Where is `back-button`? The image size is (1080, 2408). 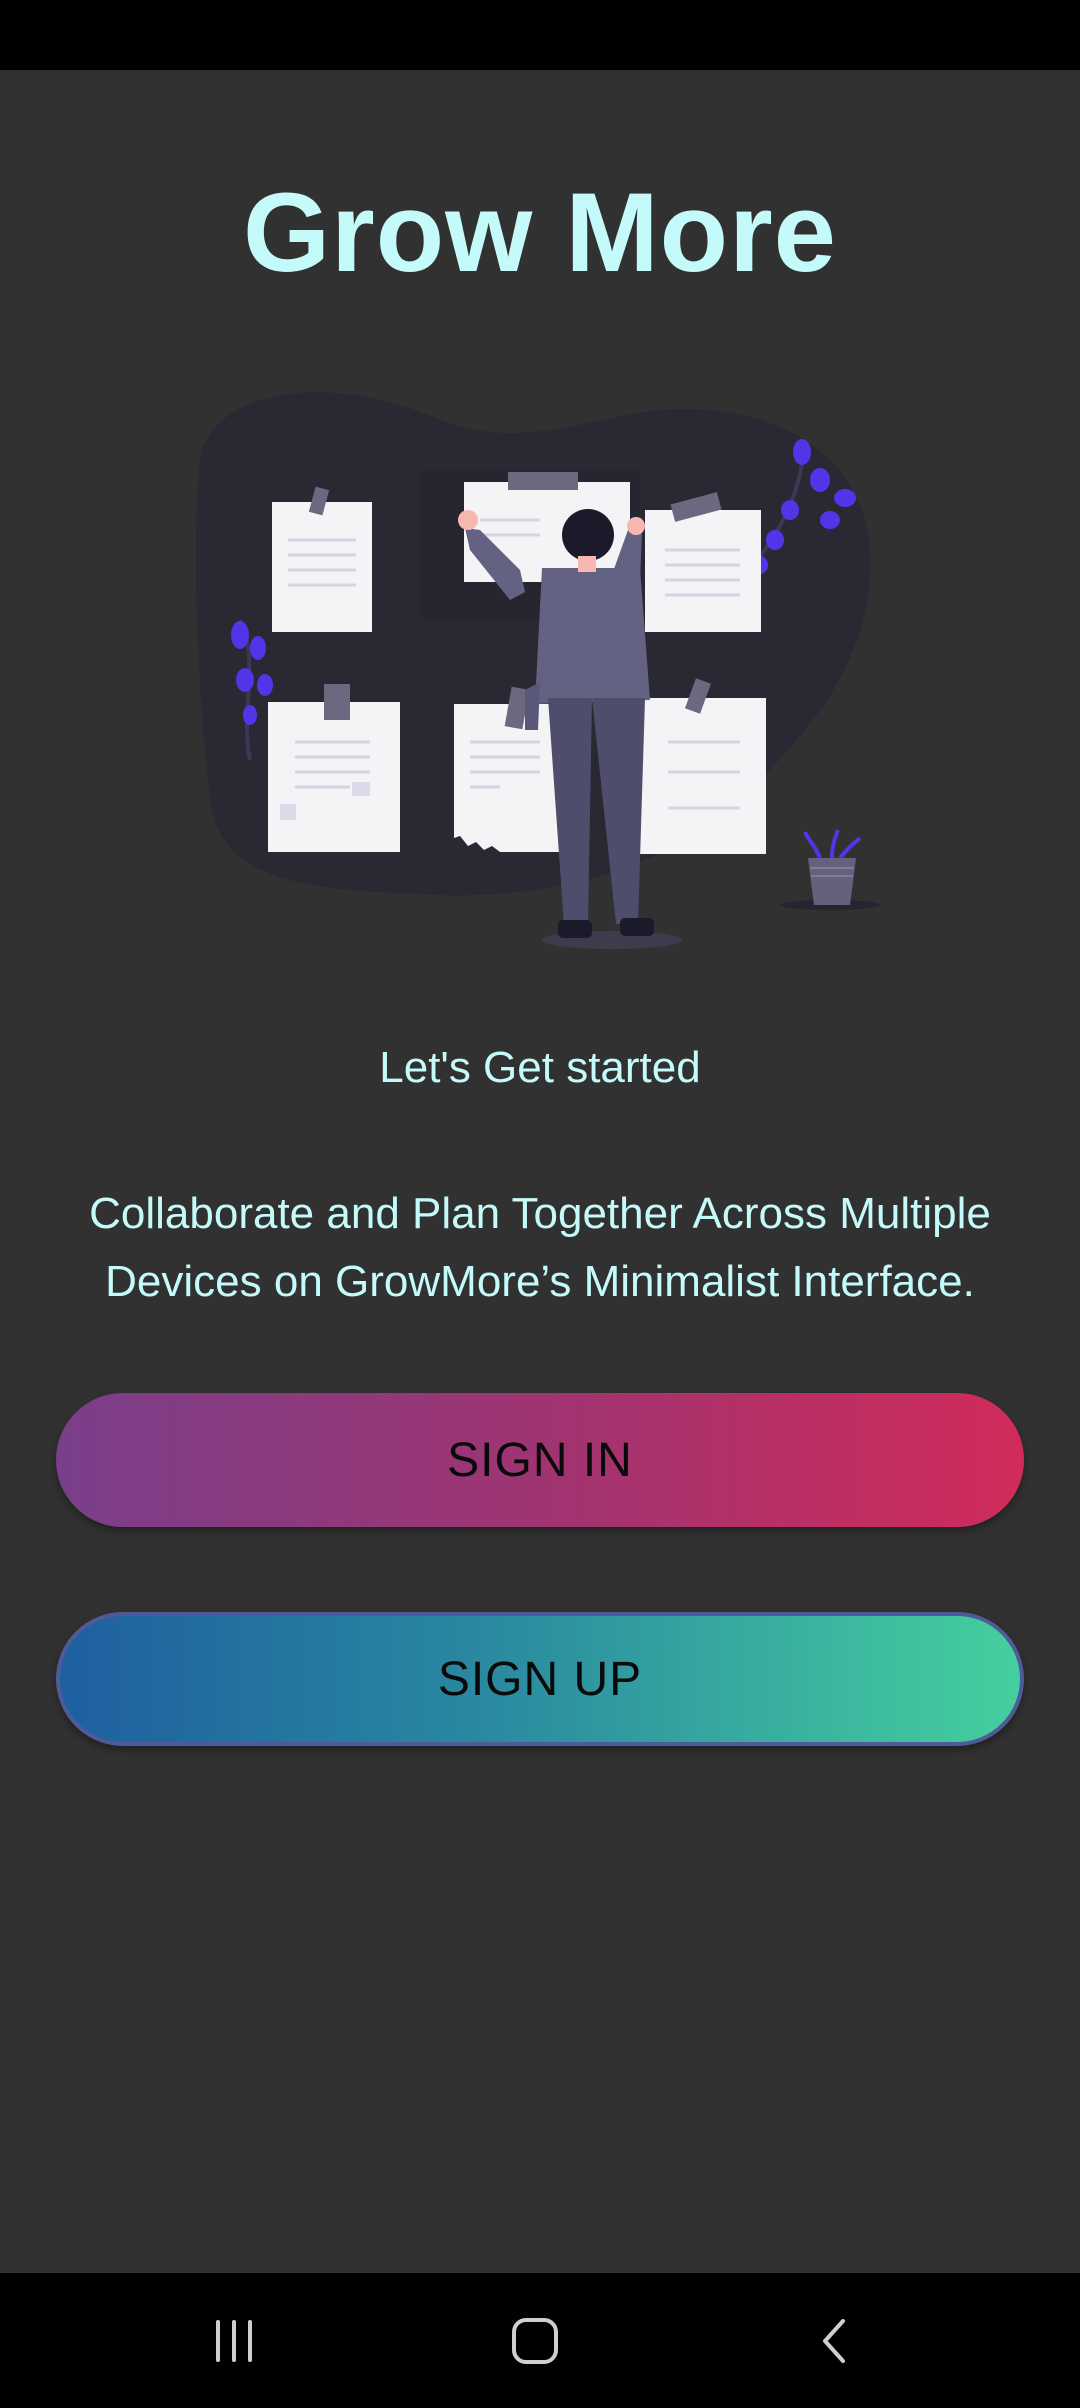 back-button is located at coordinates (836, 2340).